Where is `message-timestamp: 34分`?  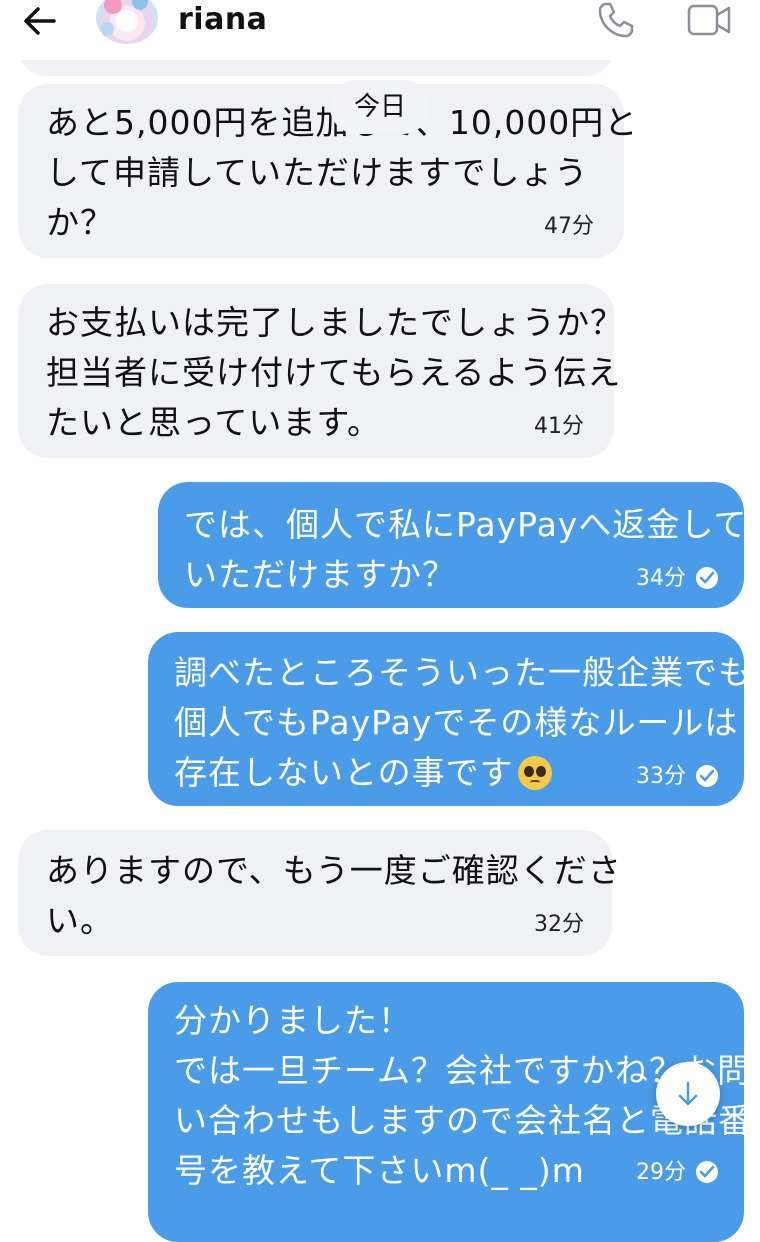
message-timestamp: 34分 is located at coordinates (677, 579).